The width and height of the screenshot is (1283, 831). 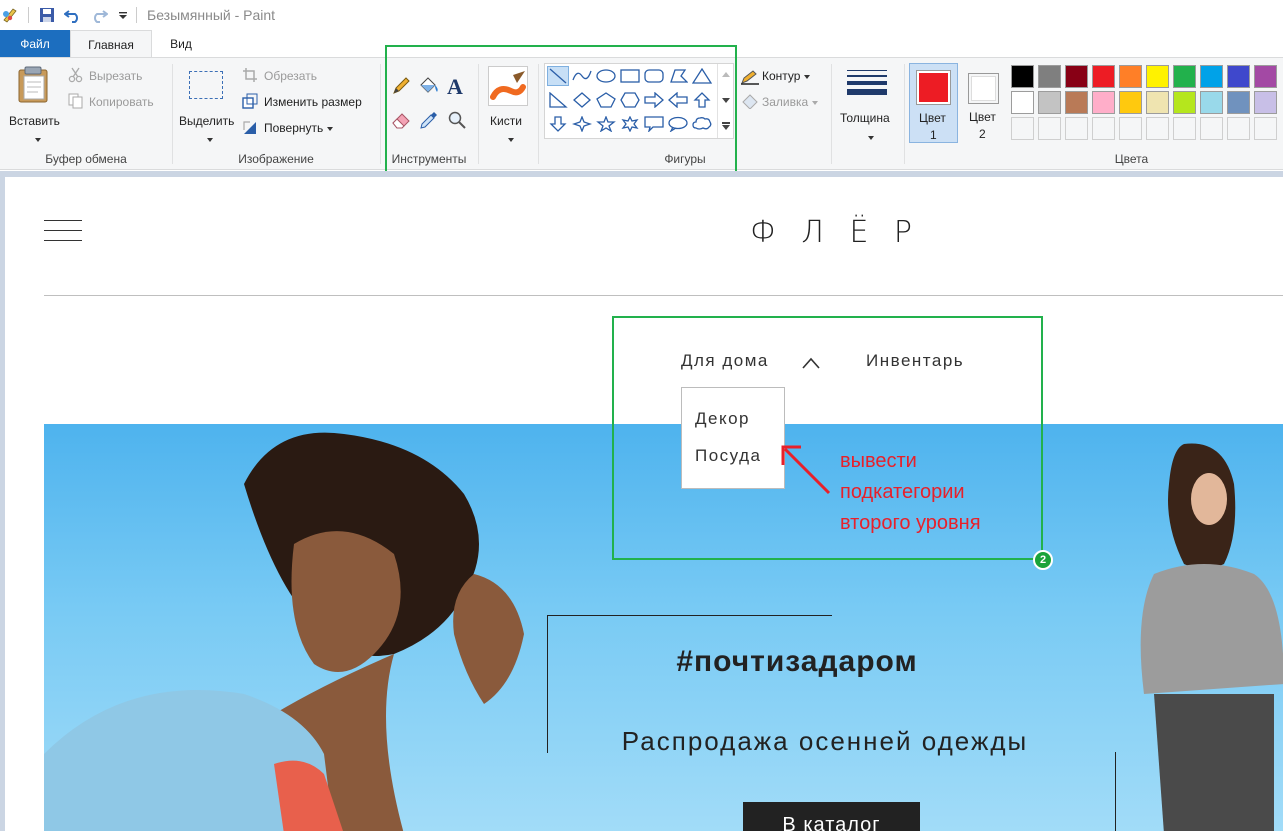 What do you see at coordinates (932, 118) in the screenshot?
I see `color1-label: Цвет` at bounding box center [932, 118].